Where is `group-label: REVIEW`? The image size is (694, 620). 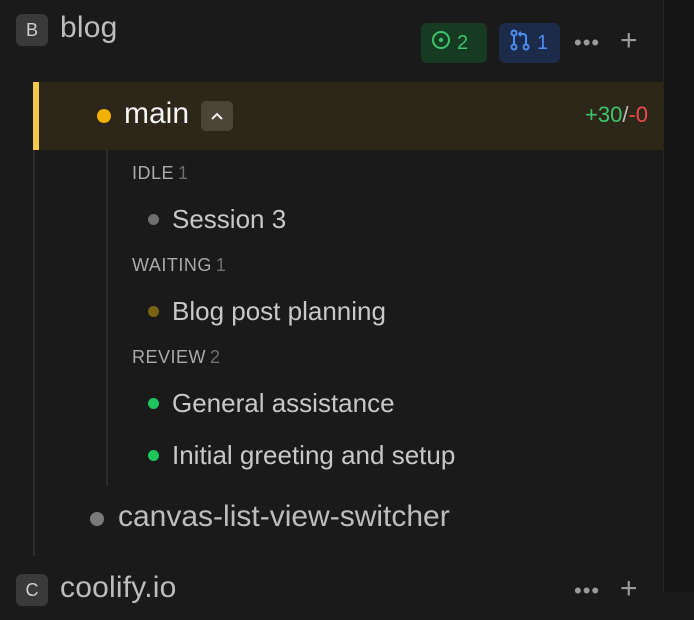 group-label: REVIEW is located at coordinates (169, 357).